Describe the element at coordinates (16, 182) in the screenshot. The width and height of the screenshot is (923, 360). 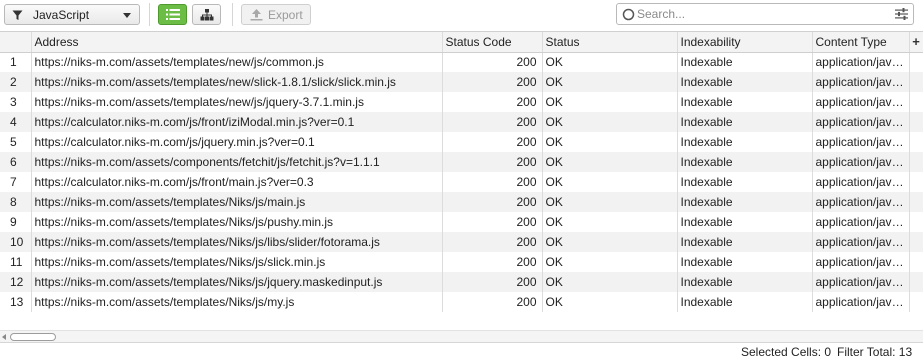
I see `row-number: 7` at that location.